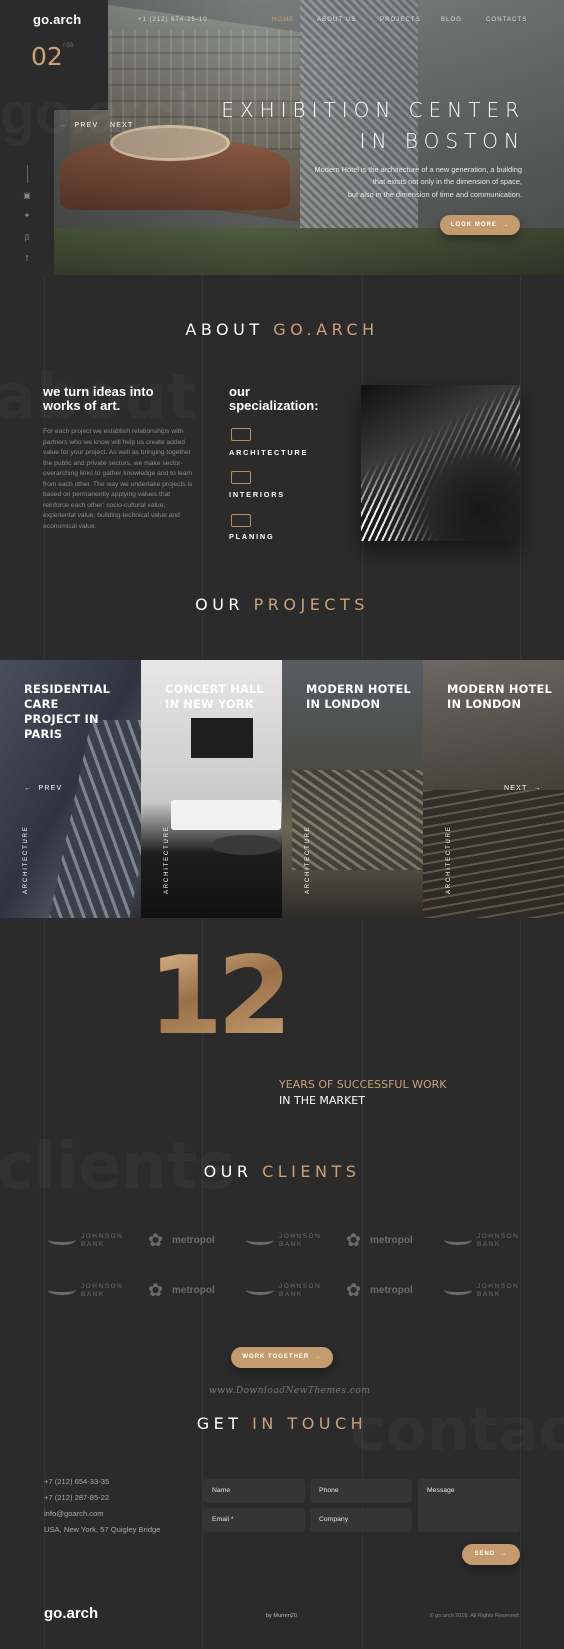 The width and height of the screenshot is (564, 1649). I want to click on phone-field: Phone, so click(361, 1491).